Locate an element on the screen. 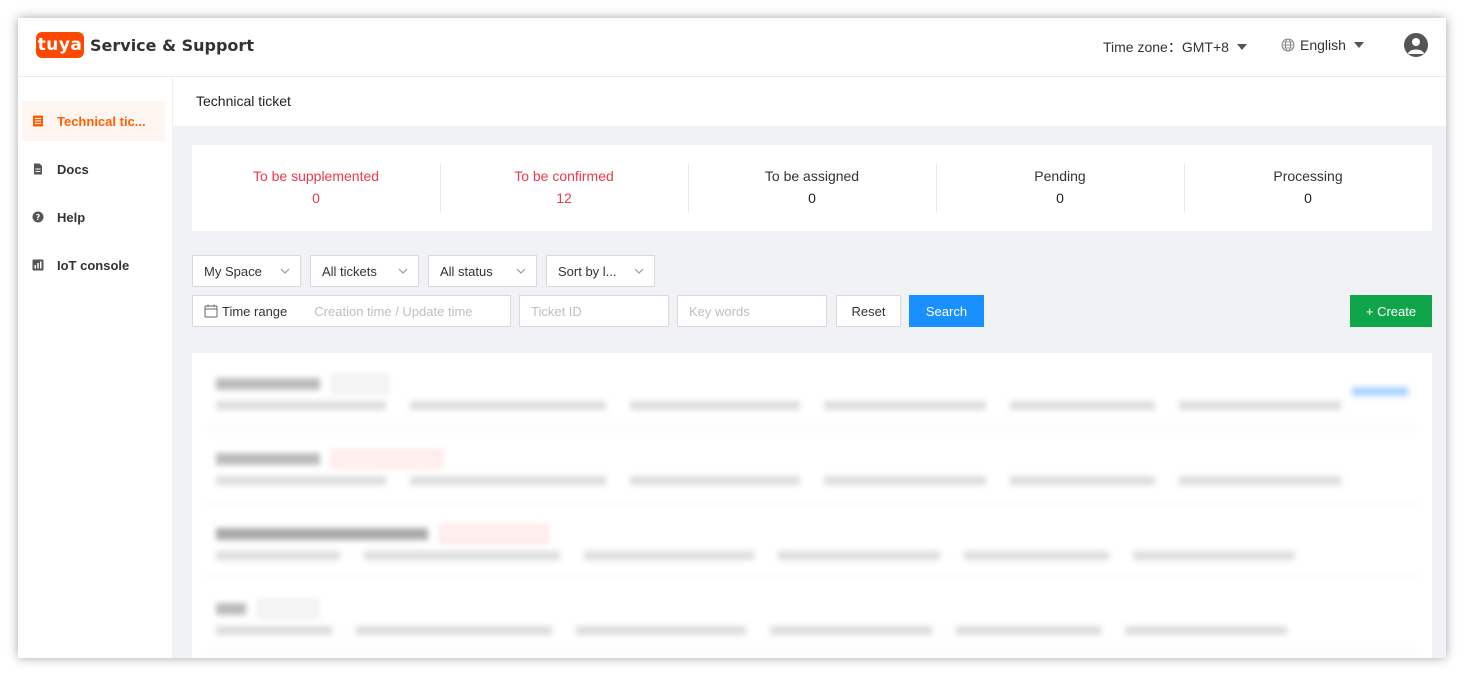  status-select: All status is located at coordinates (482, 271).